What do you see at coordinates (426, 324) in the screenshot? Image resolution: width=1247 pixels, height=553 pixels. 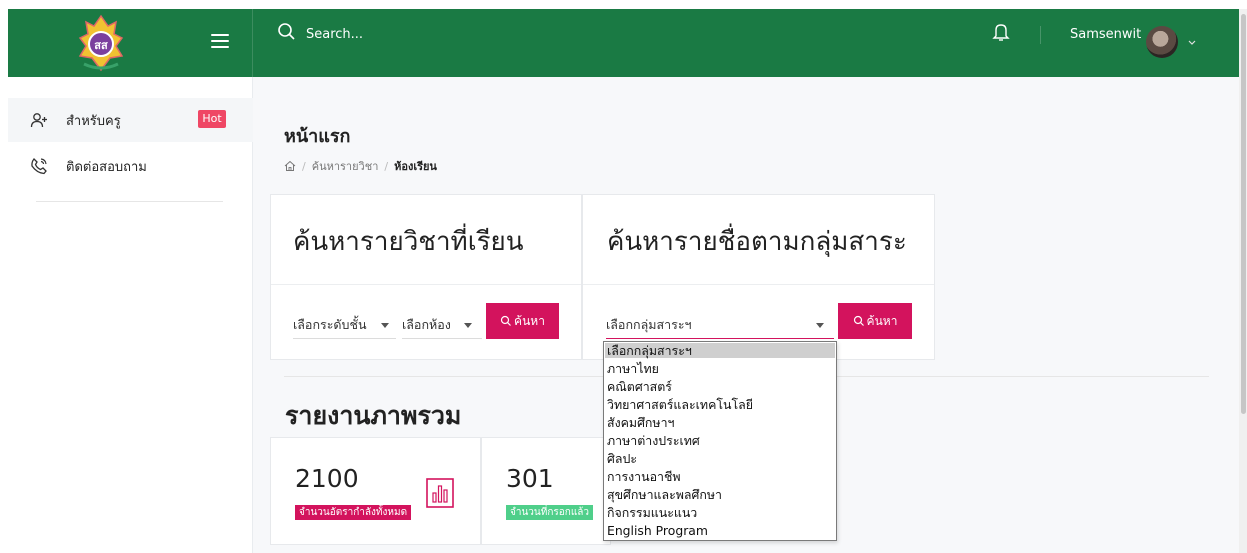 I see `room-select-value: เลือกห้อง` at bounding box center [426, 324].